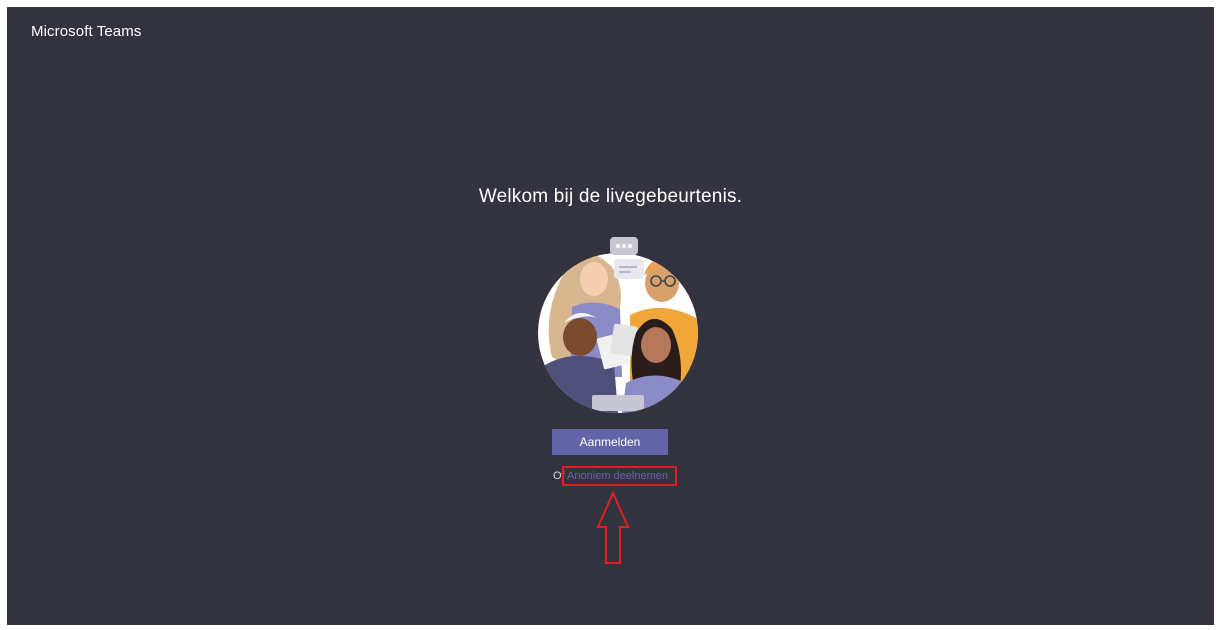 The height and width of the screenshot is (630, 1221). I want to click on welcome-heading: Welkom bij de livegebeurtenis., so click(610, 196).